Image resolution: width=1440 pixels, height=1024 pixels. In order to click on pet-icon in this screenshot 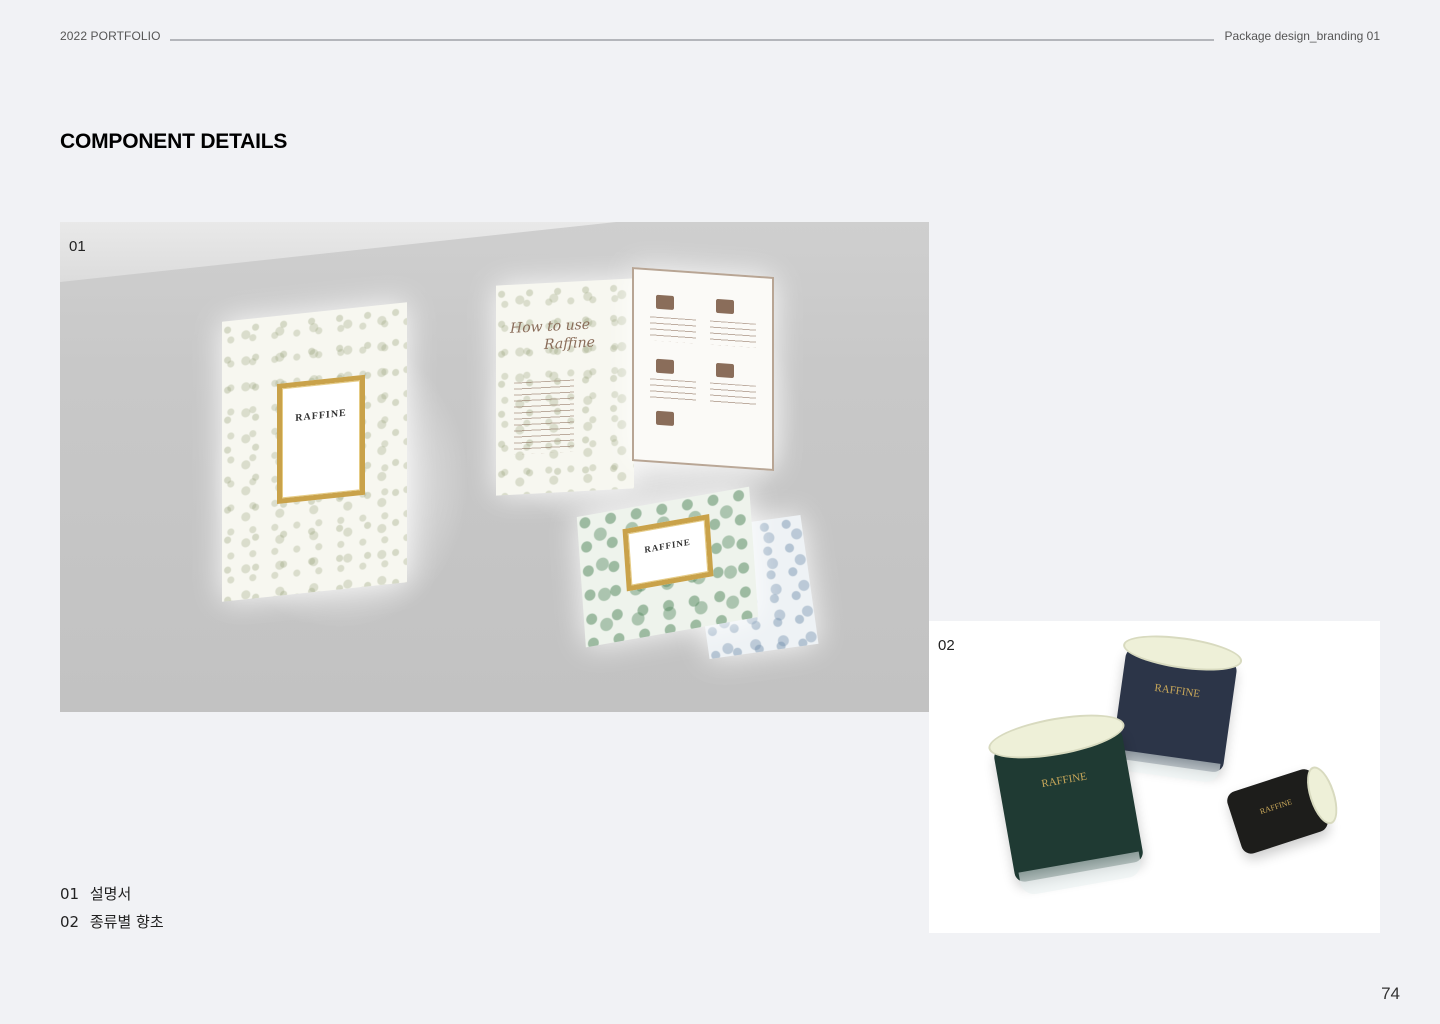, I will do `click(725, 370)`.